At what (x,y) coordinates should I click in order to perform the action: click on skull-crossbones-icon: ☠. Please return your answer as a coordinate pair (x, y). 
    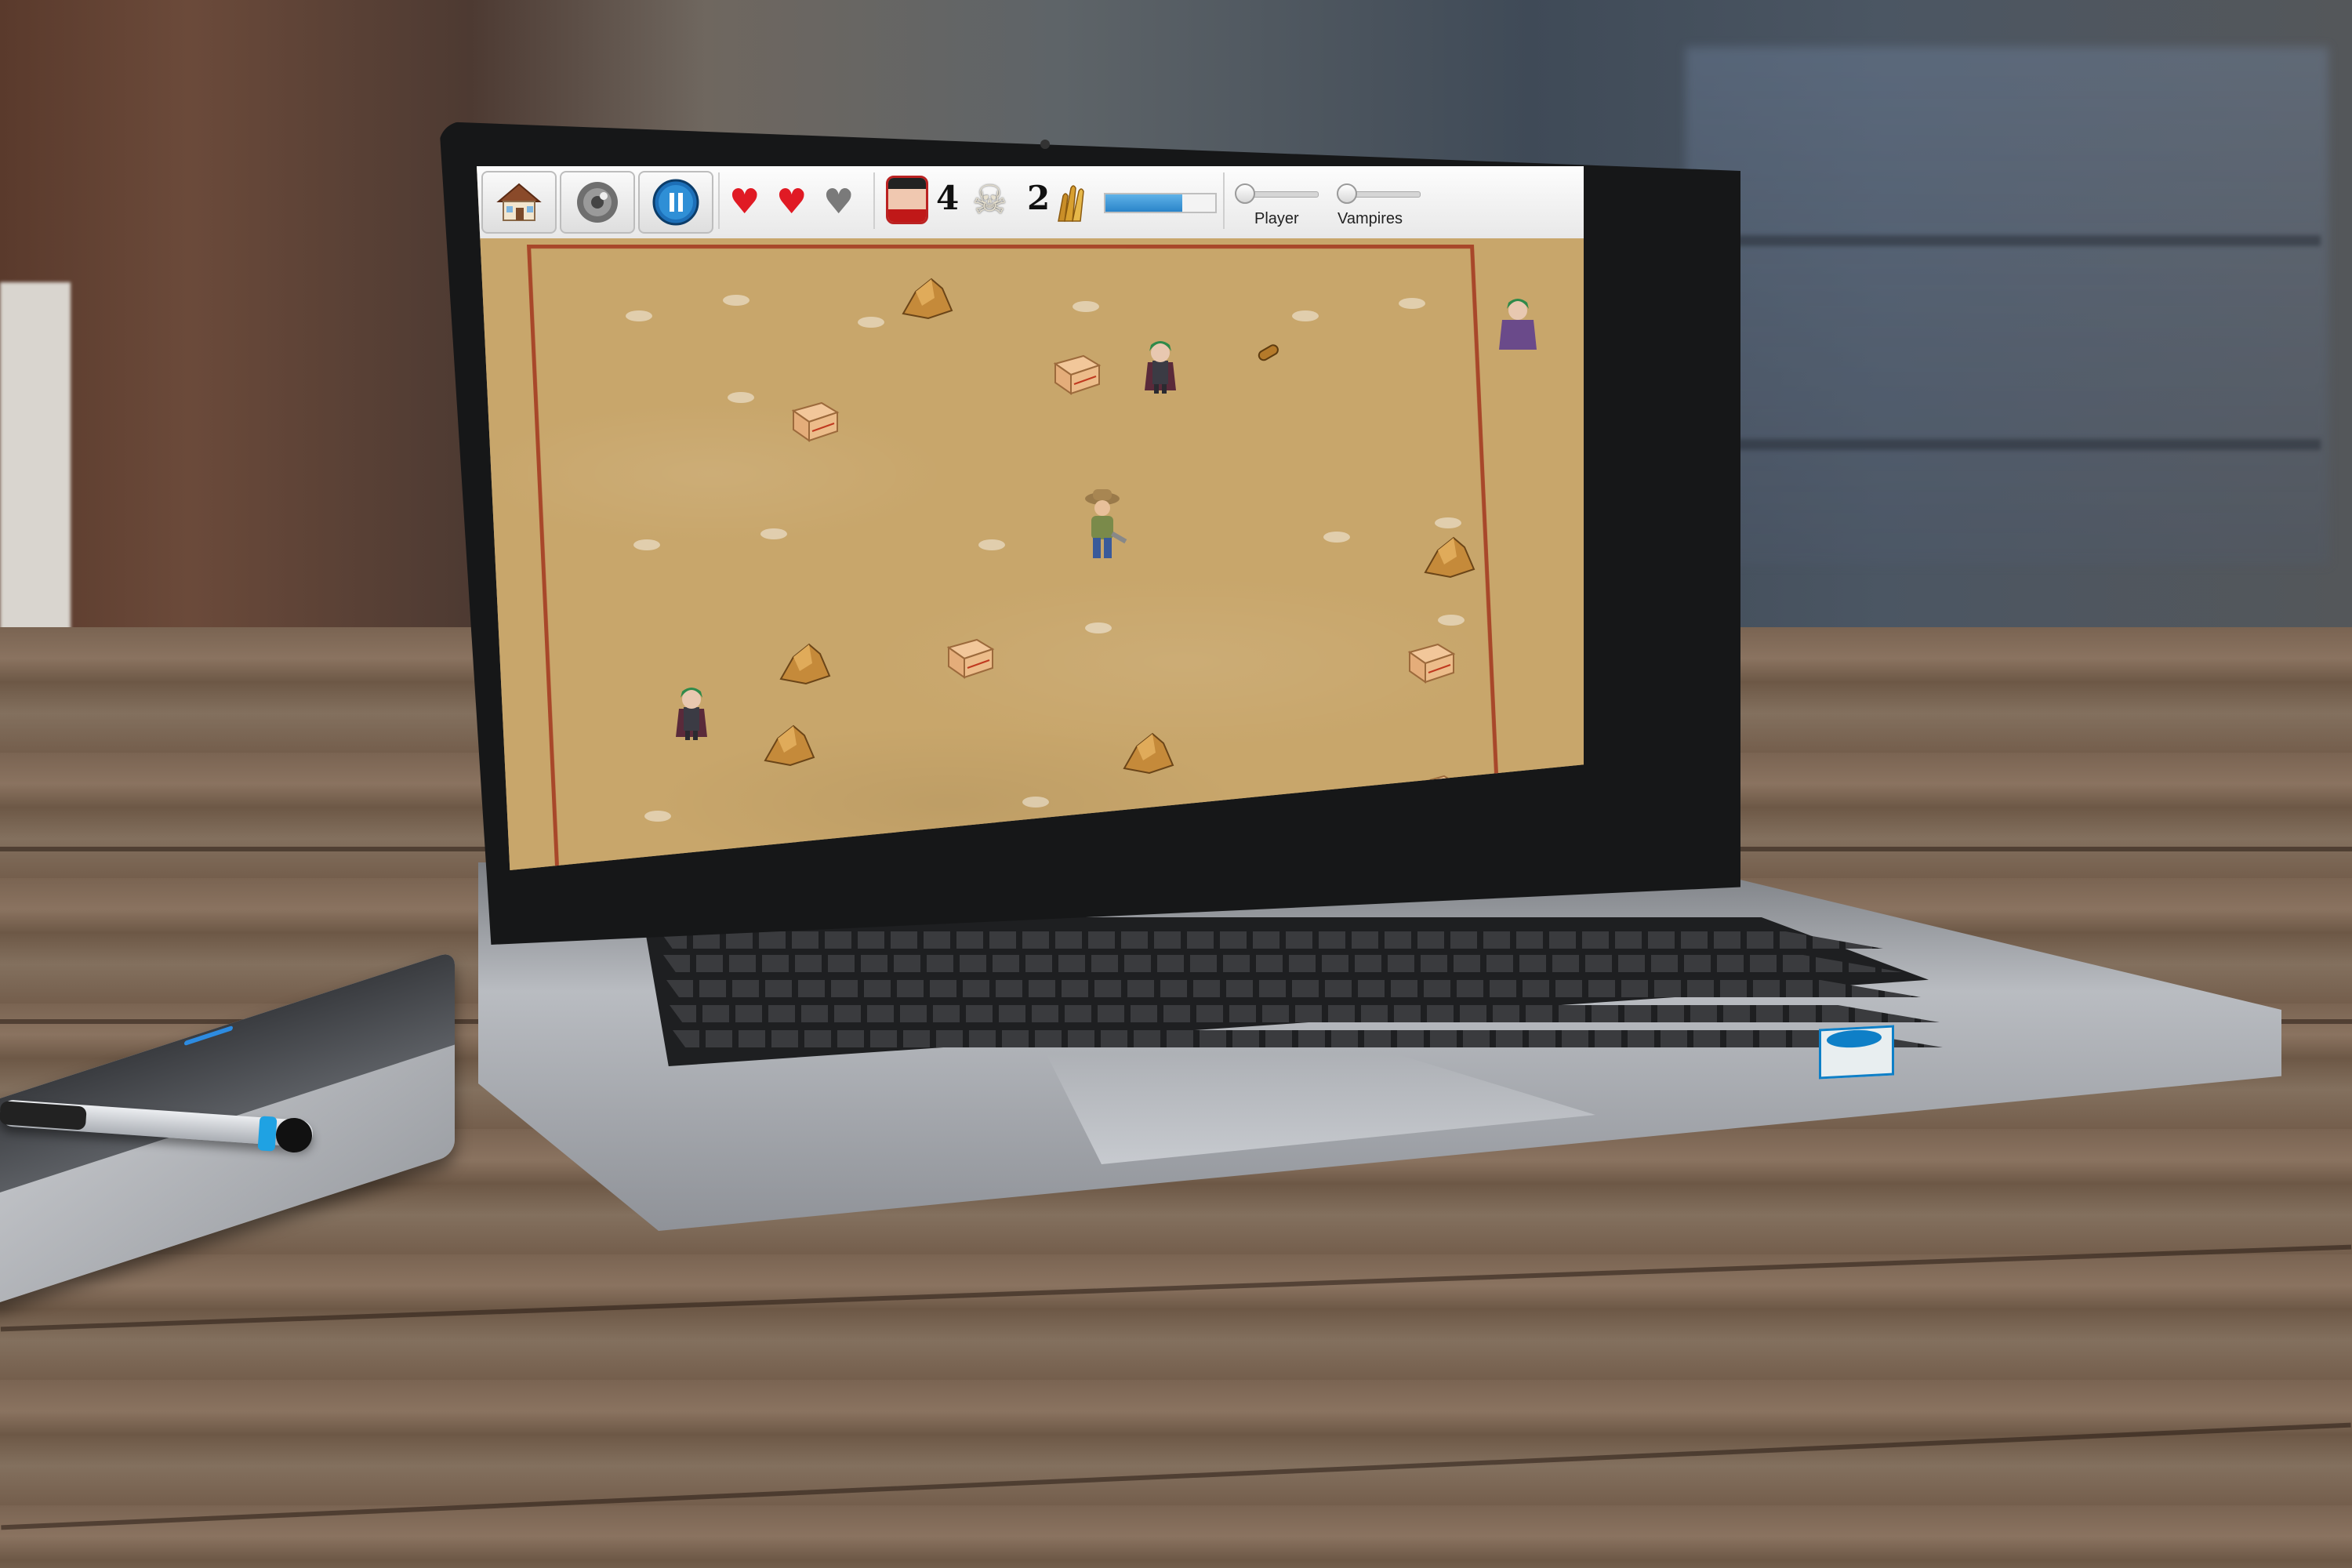
    Looking at the image, I should click on (989, 200).